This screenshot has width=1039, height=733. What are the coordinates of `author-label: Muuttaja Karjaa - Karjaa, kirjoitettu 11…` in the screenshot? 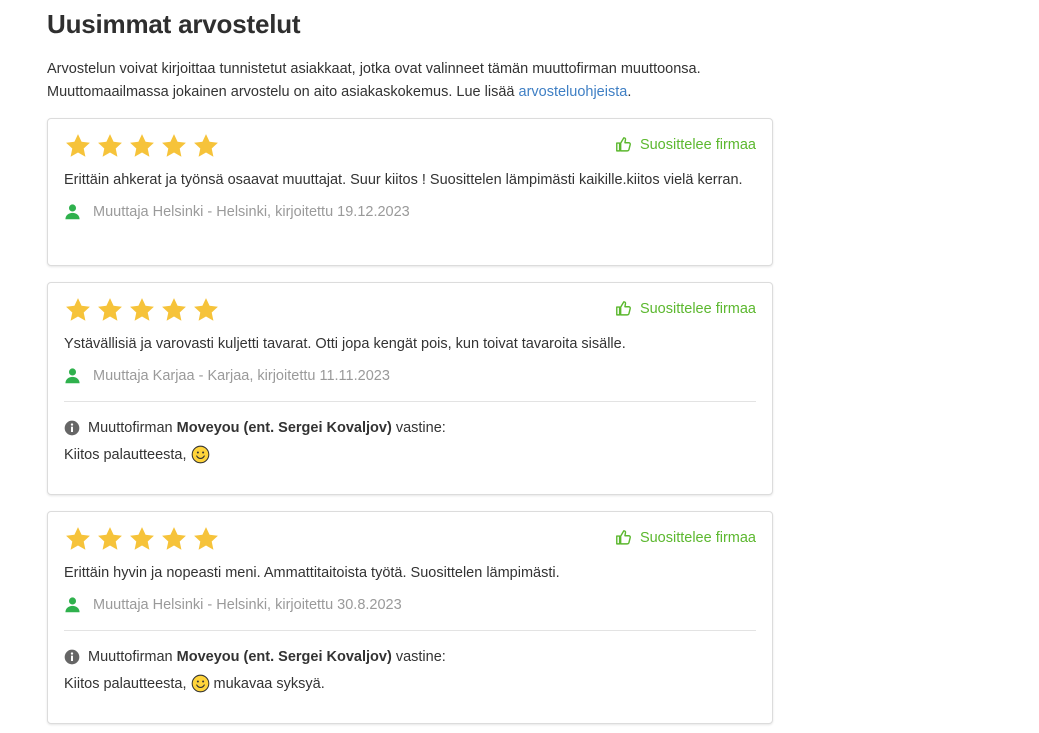 It's located at (241, 375).